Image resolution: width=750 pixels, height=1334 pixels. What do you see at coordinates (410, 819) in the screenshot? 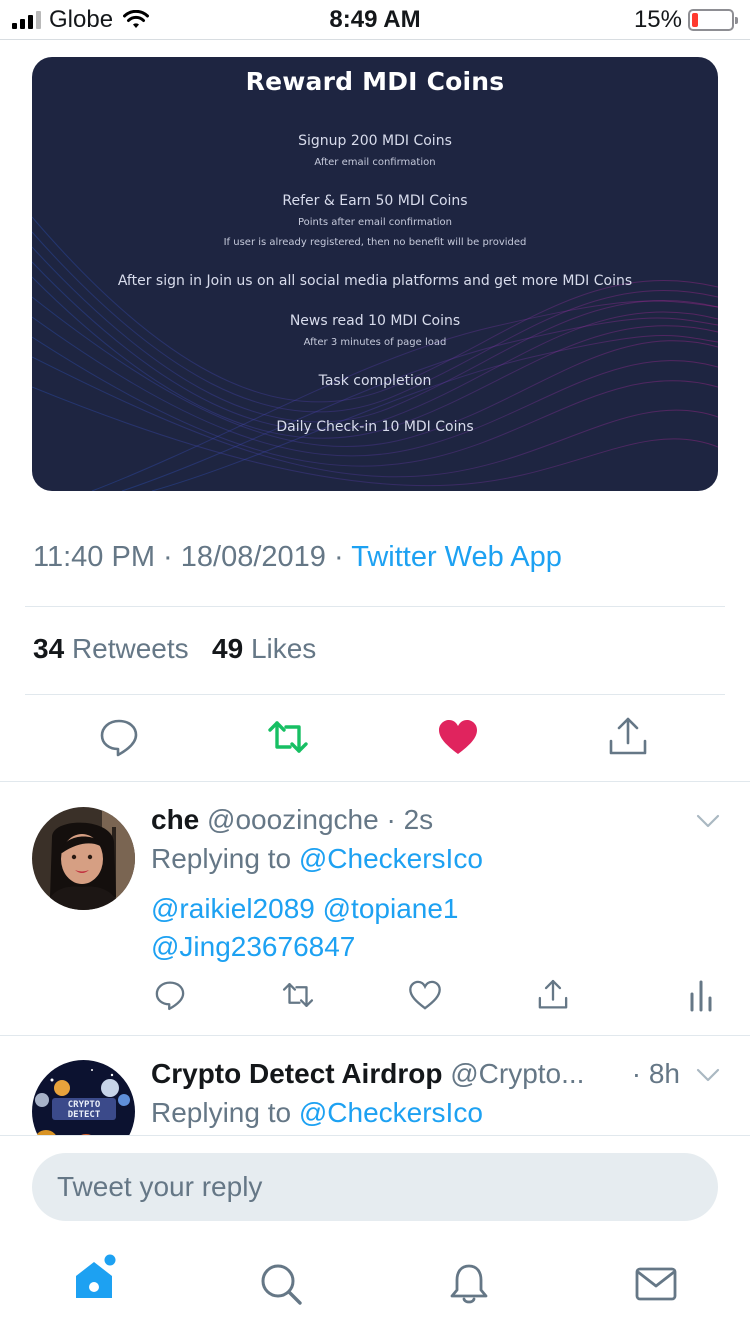
I see `reply-time: · 2s` at bounding box center [410, 819].